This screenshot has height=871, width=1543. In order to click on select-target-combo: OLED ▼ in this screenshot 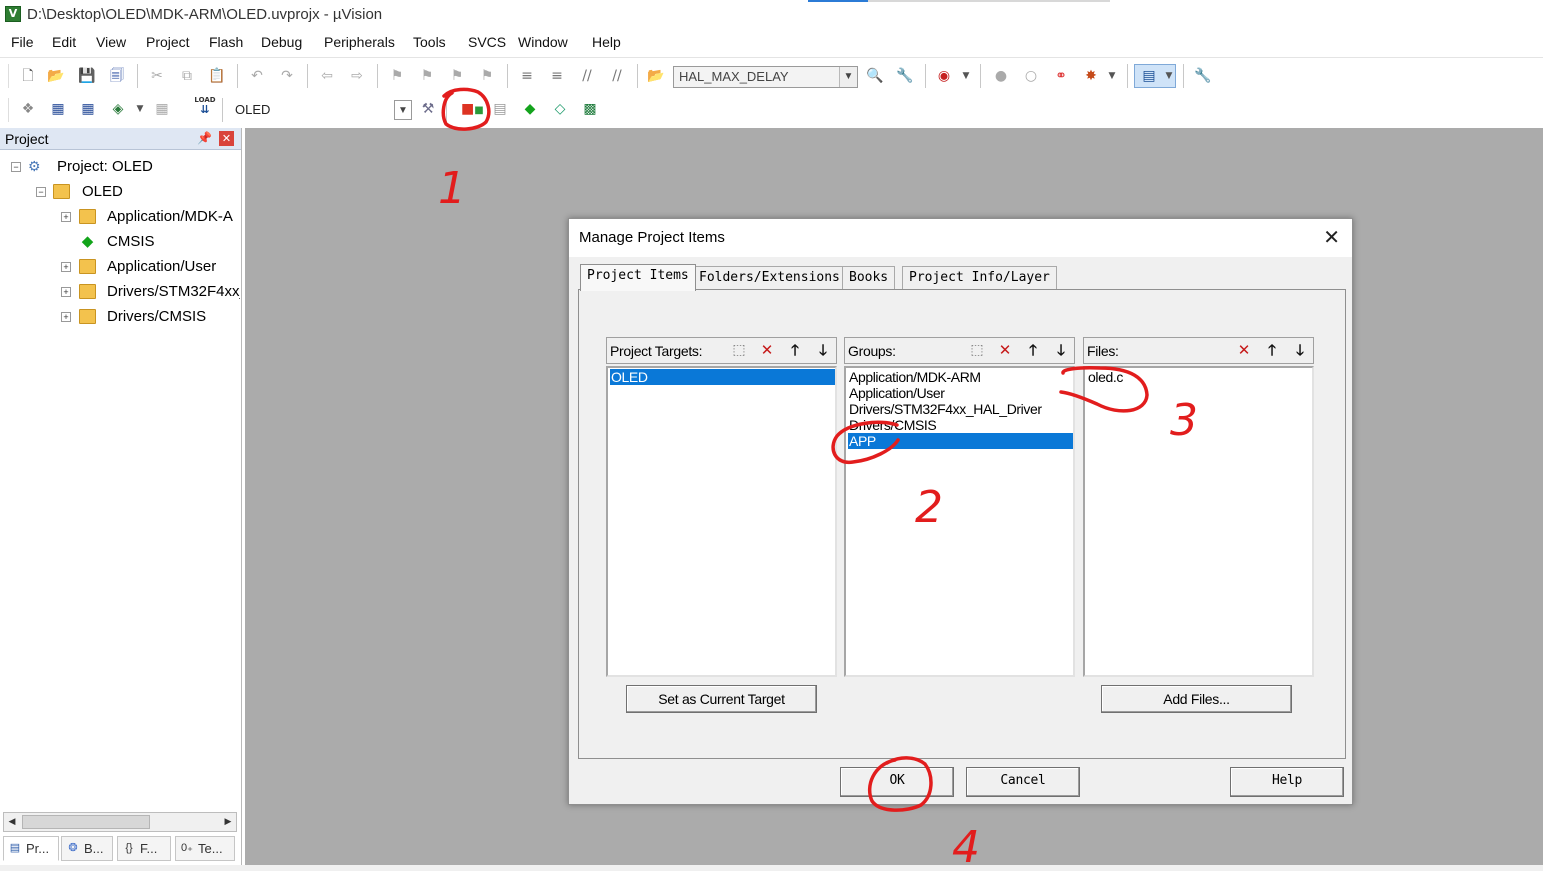, I will do `click(321, 110)`.